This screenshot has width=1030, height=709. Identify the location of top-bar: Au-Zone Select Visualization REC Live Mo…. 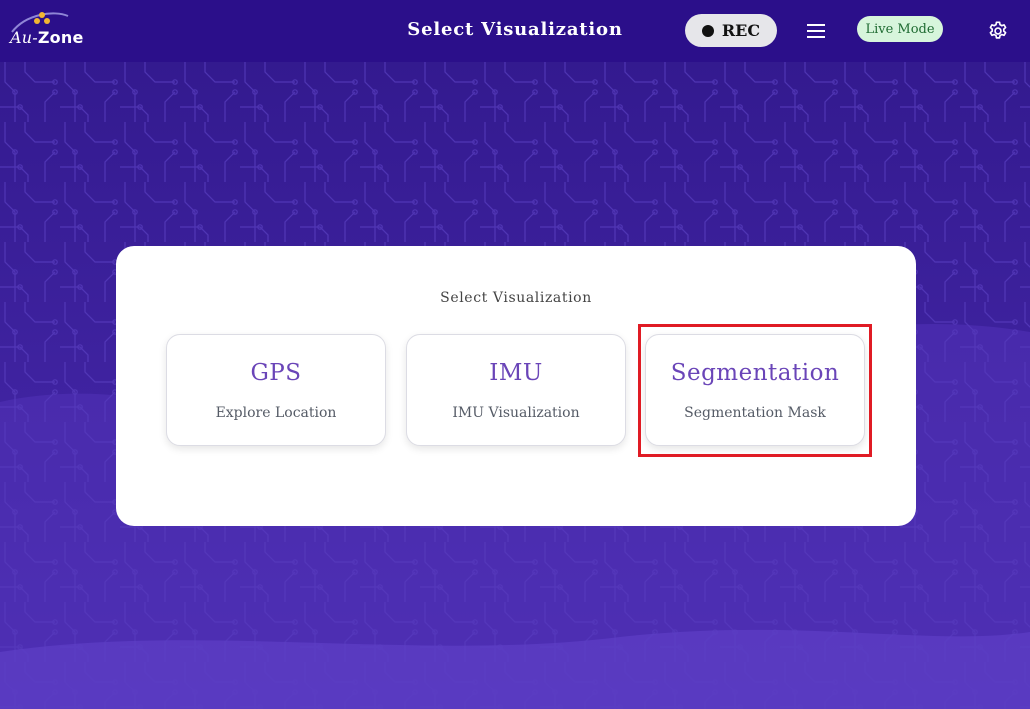
(515, 31).